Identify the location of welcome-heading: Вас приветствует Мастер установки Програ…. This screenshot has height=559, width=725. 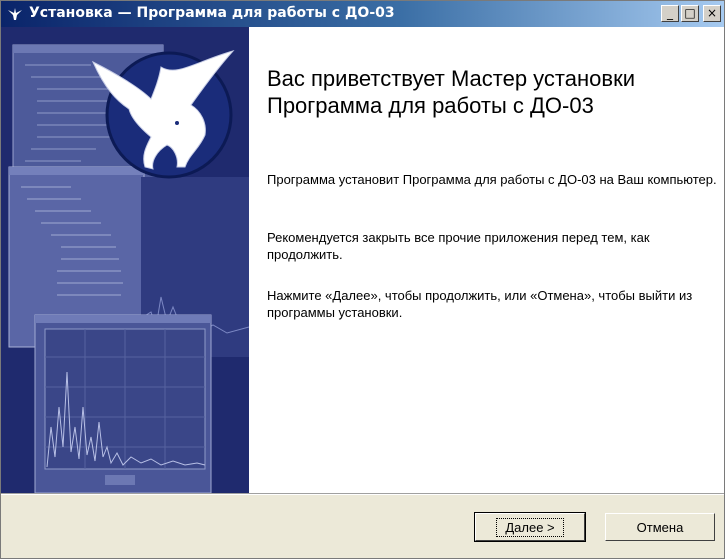
(451, 92).